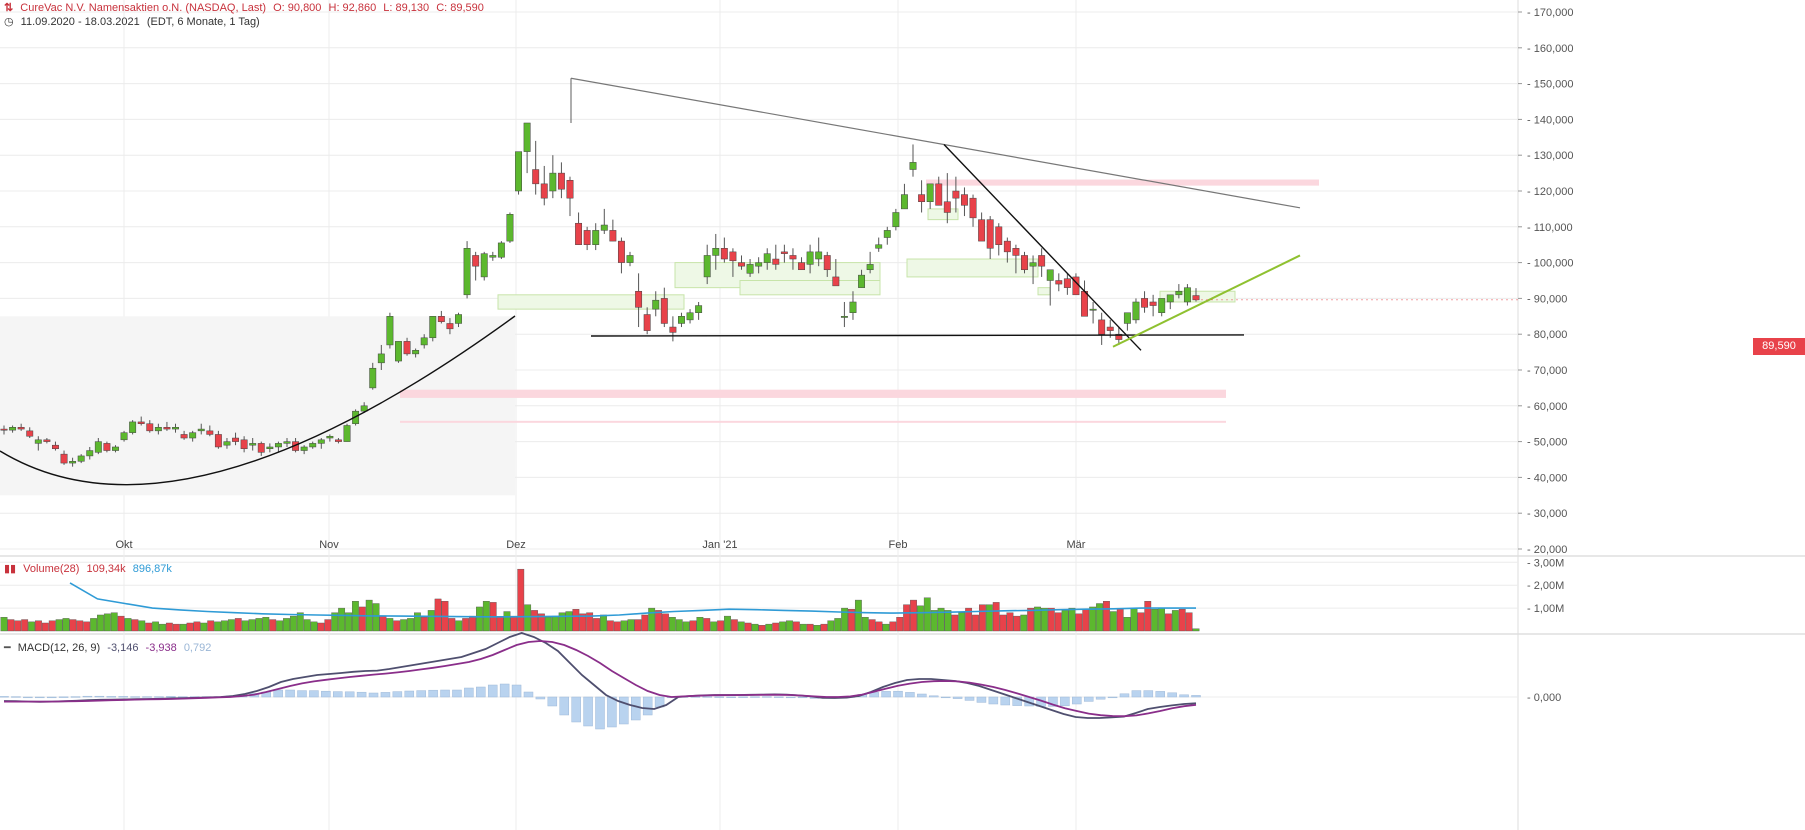 This screenshot has height=830, width=1805. Describe the element at coordinates (1547, 514) in the screenshot. I see `y-tick-label: - 30,000` at that location.